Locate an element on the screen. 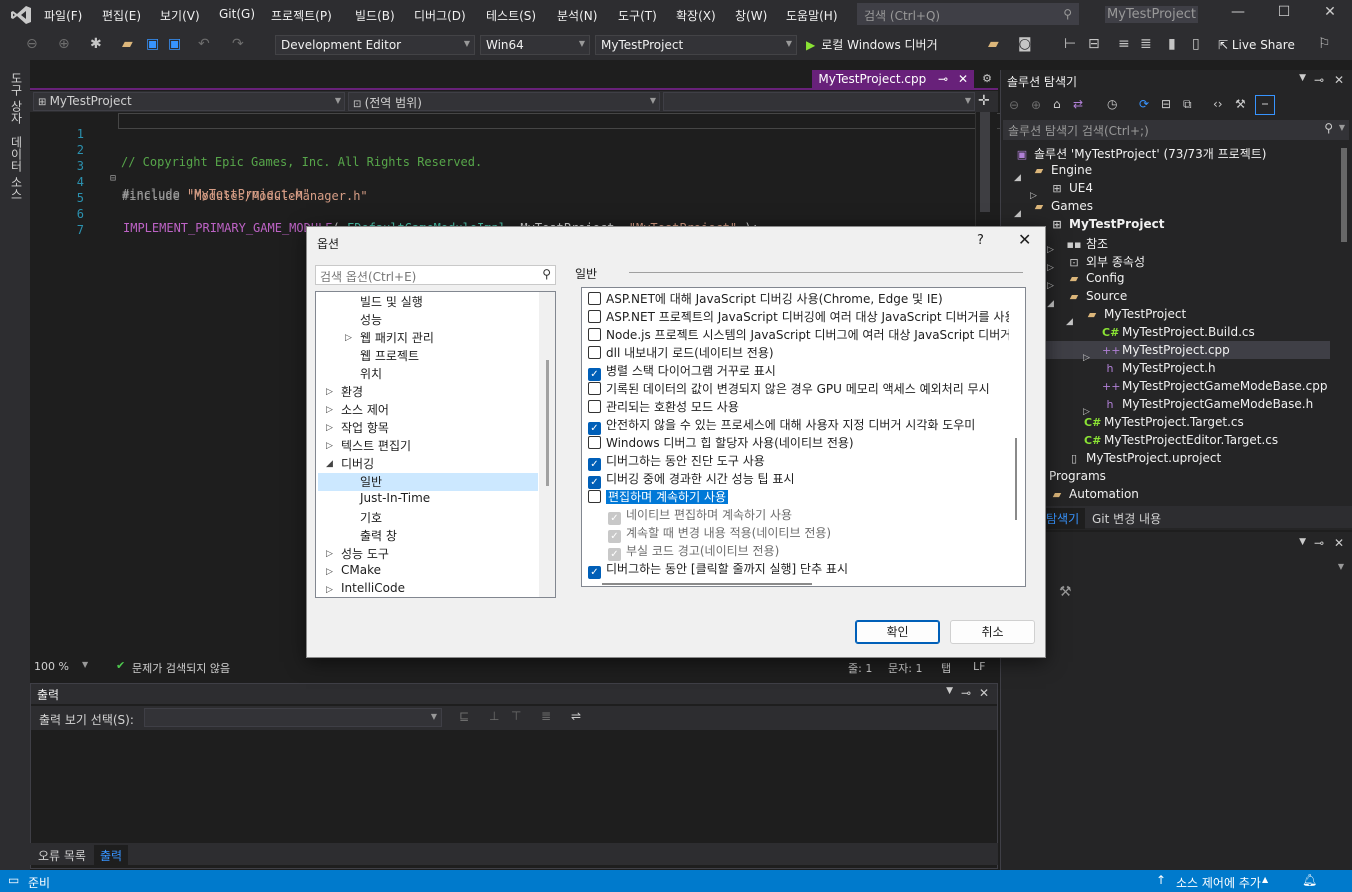 This screenshot has height=892, width=1352. solution-search-input: 솔루션 탐색기 검색(Ctrl+;) ⚲ ▼ is located at coordinates (1176, 130).